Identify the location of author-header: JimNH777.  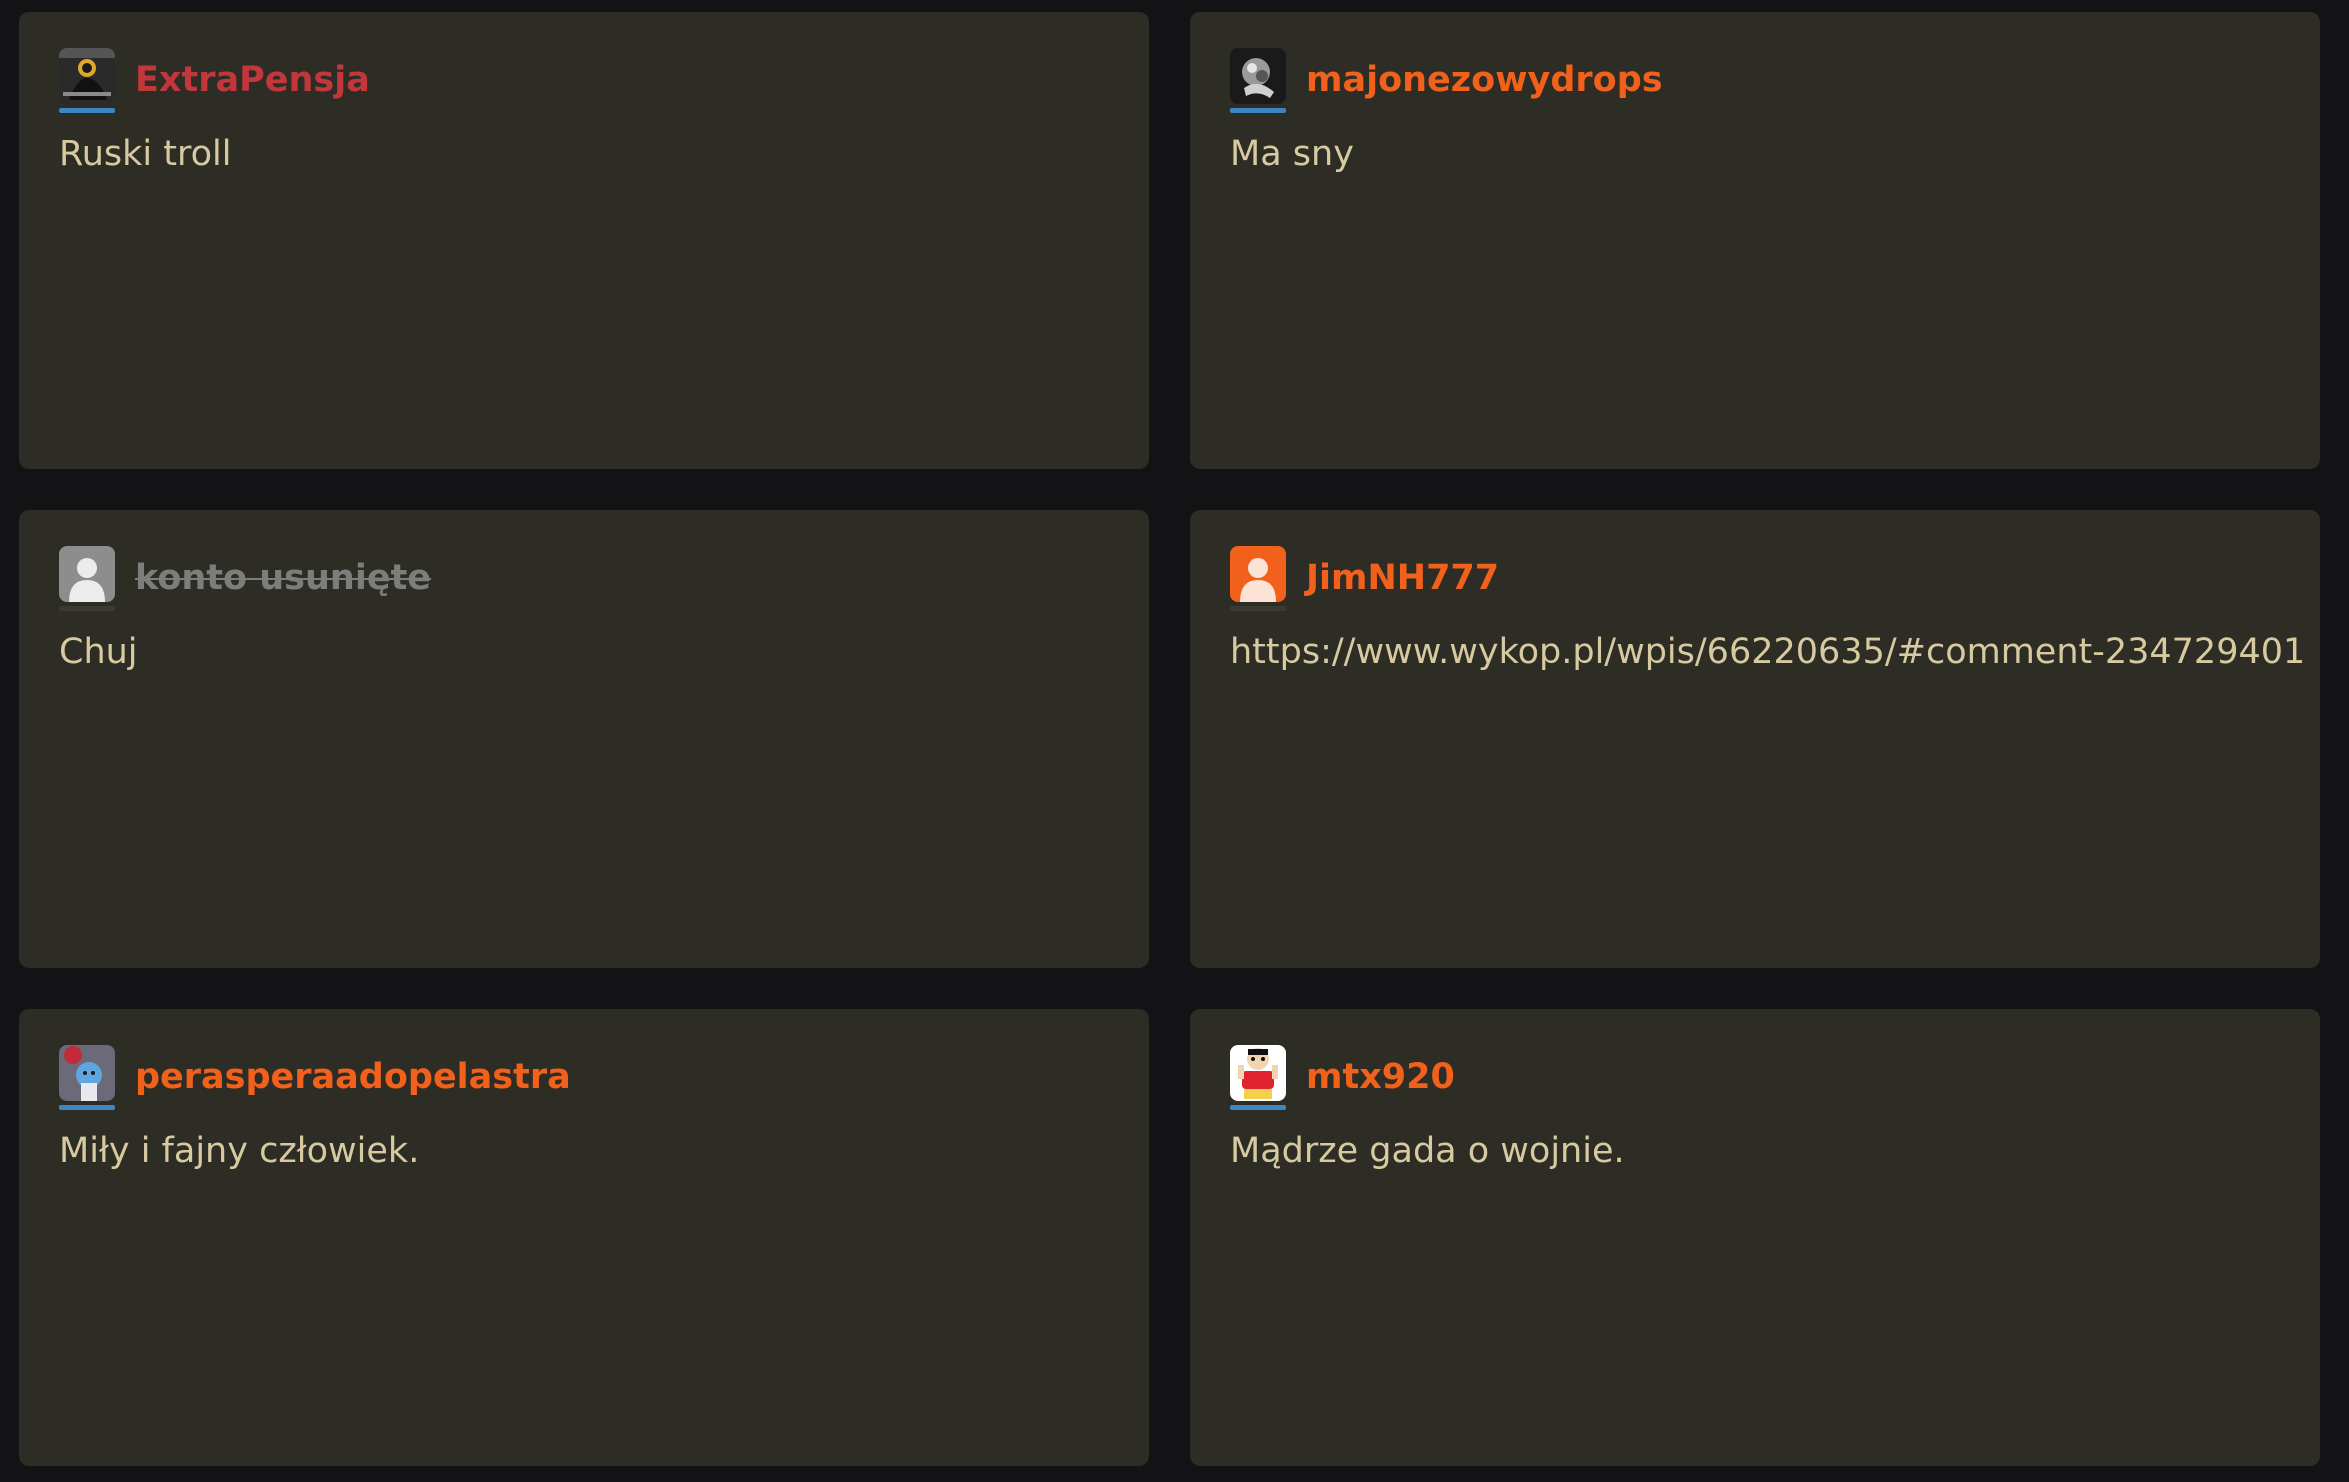
(1755, 578).